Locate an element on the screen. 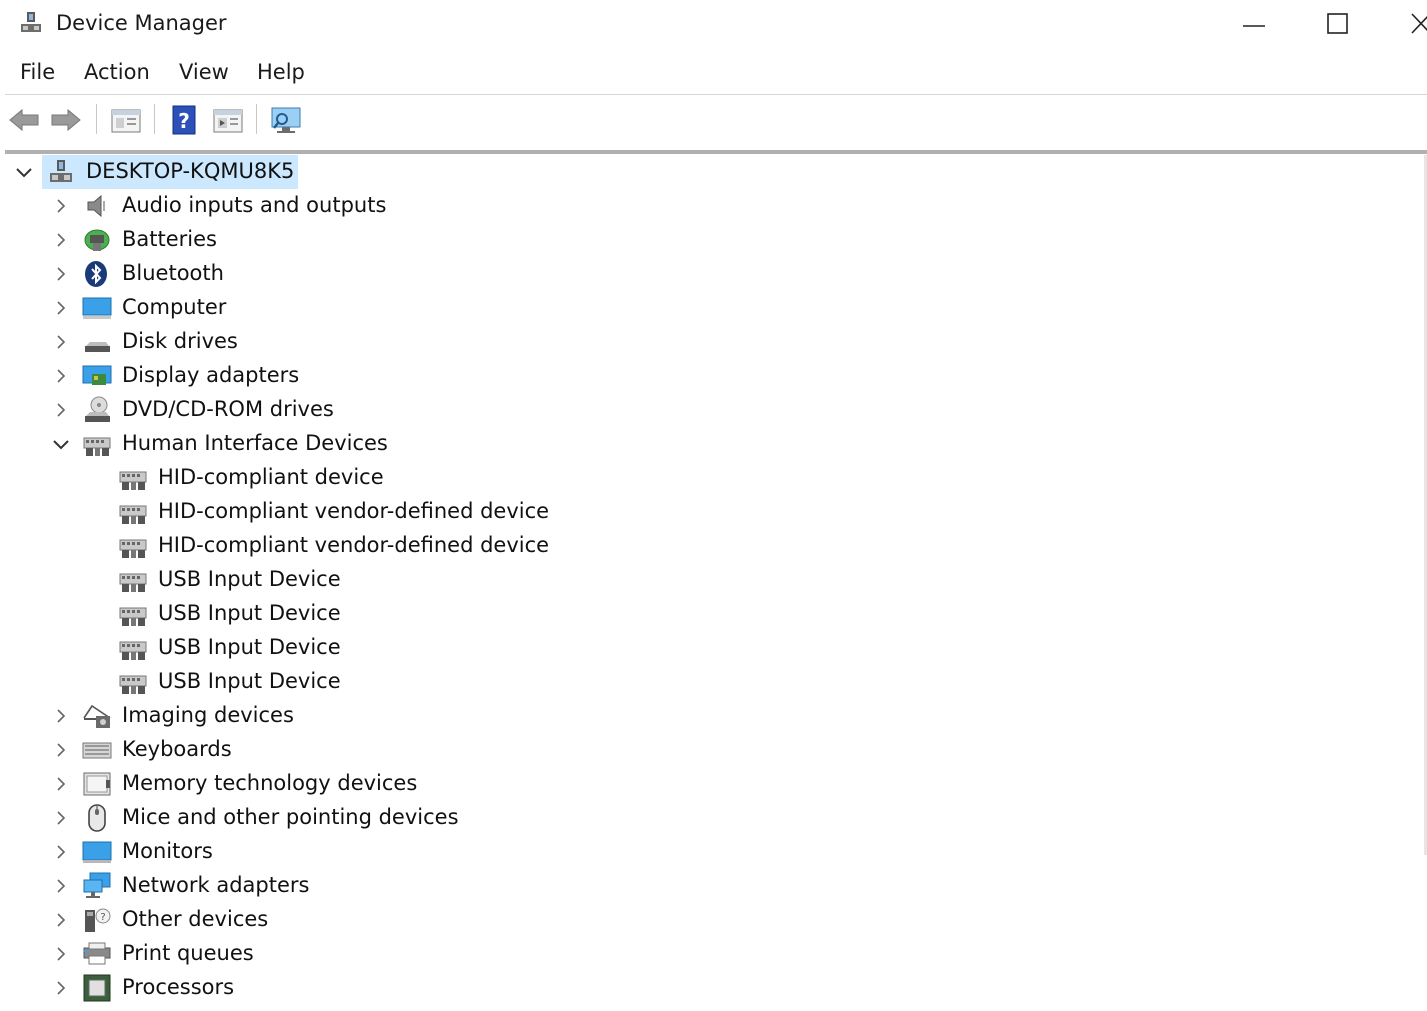  disk-drive-icon is located at coordinates (97, 342).